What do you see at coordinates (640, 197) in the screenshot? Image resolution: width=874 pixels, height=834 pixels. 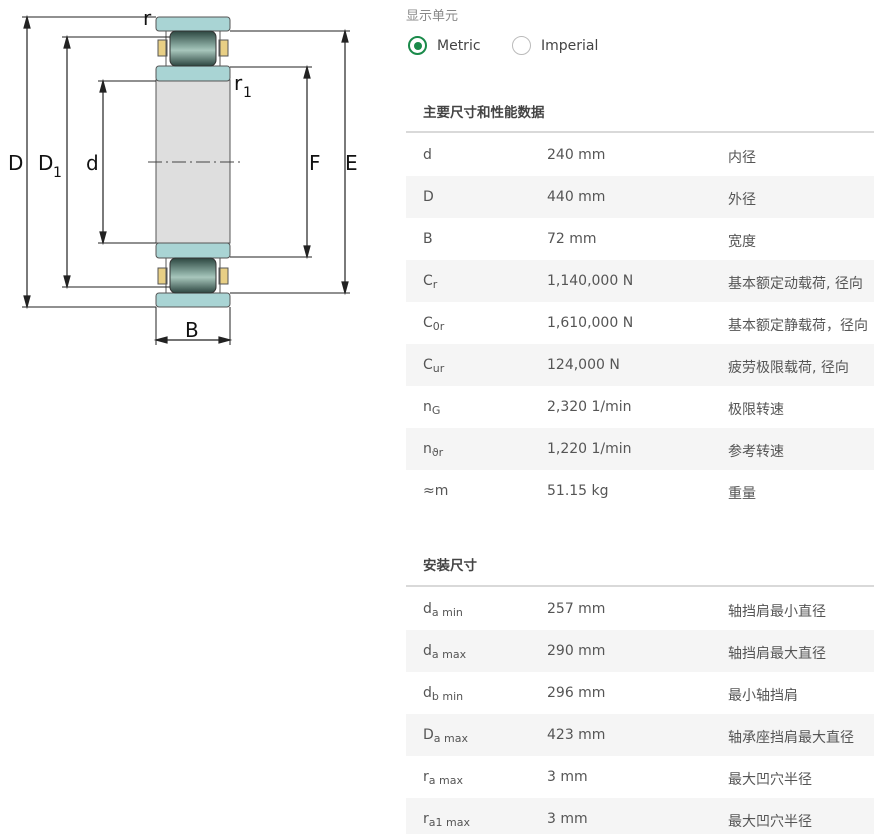 I see `table-row: D 440 mm 外径` at bounding box center [640, 197].